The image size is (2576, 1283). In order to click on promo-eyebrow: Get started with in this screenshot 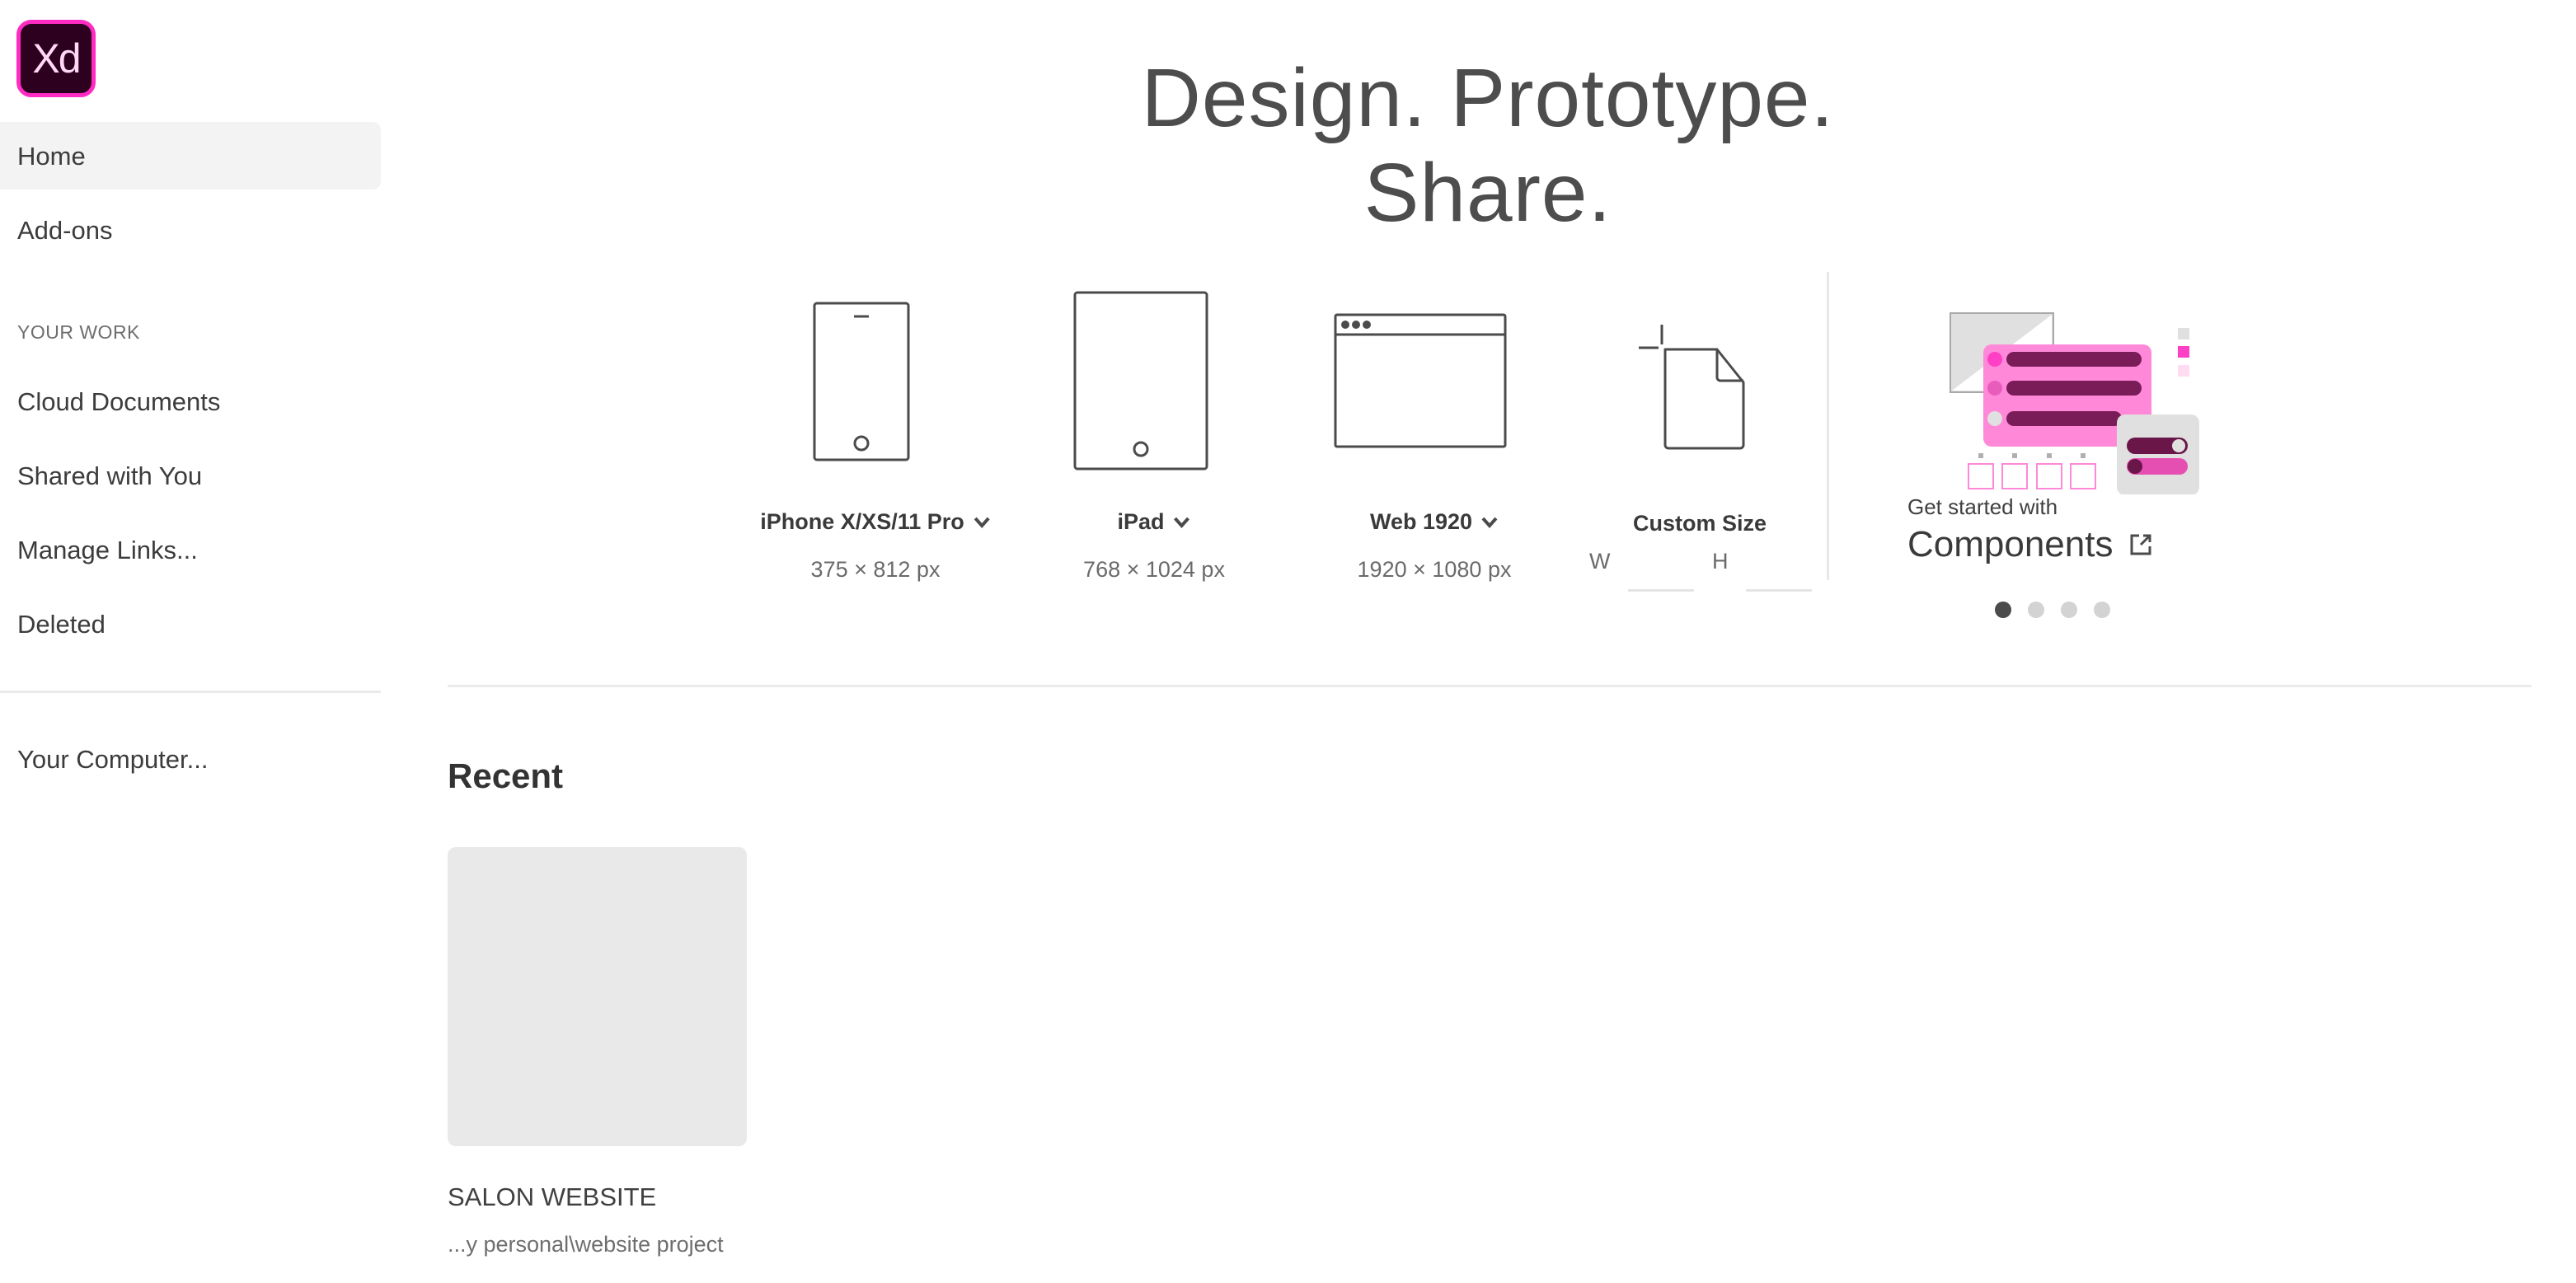, I will do `click(1982, 506)`.